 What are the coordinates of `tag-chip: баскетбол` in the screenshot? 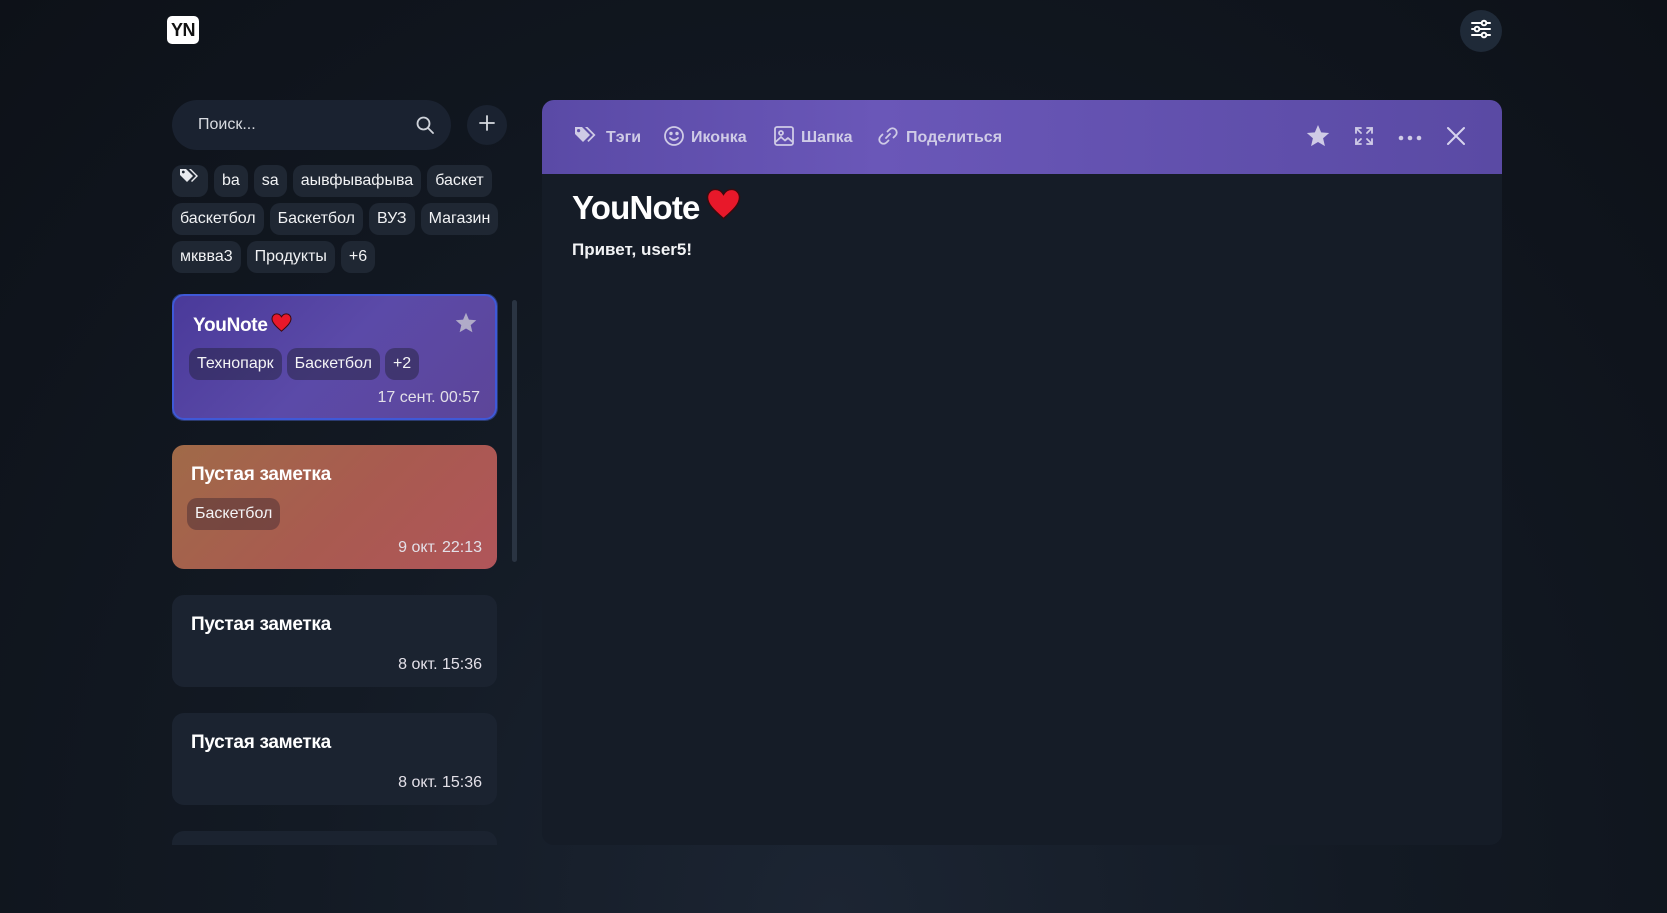 It's located at (218, 219).